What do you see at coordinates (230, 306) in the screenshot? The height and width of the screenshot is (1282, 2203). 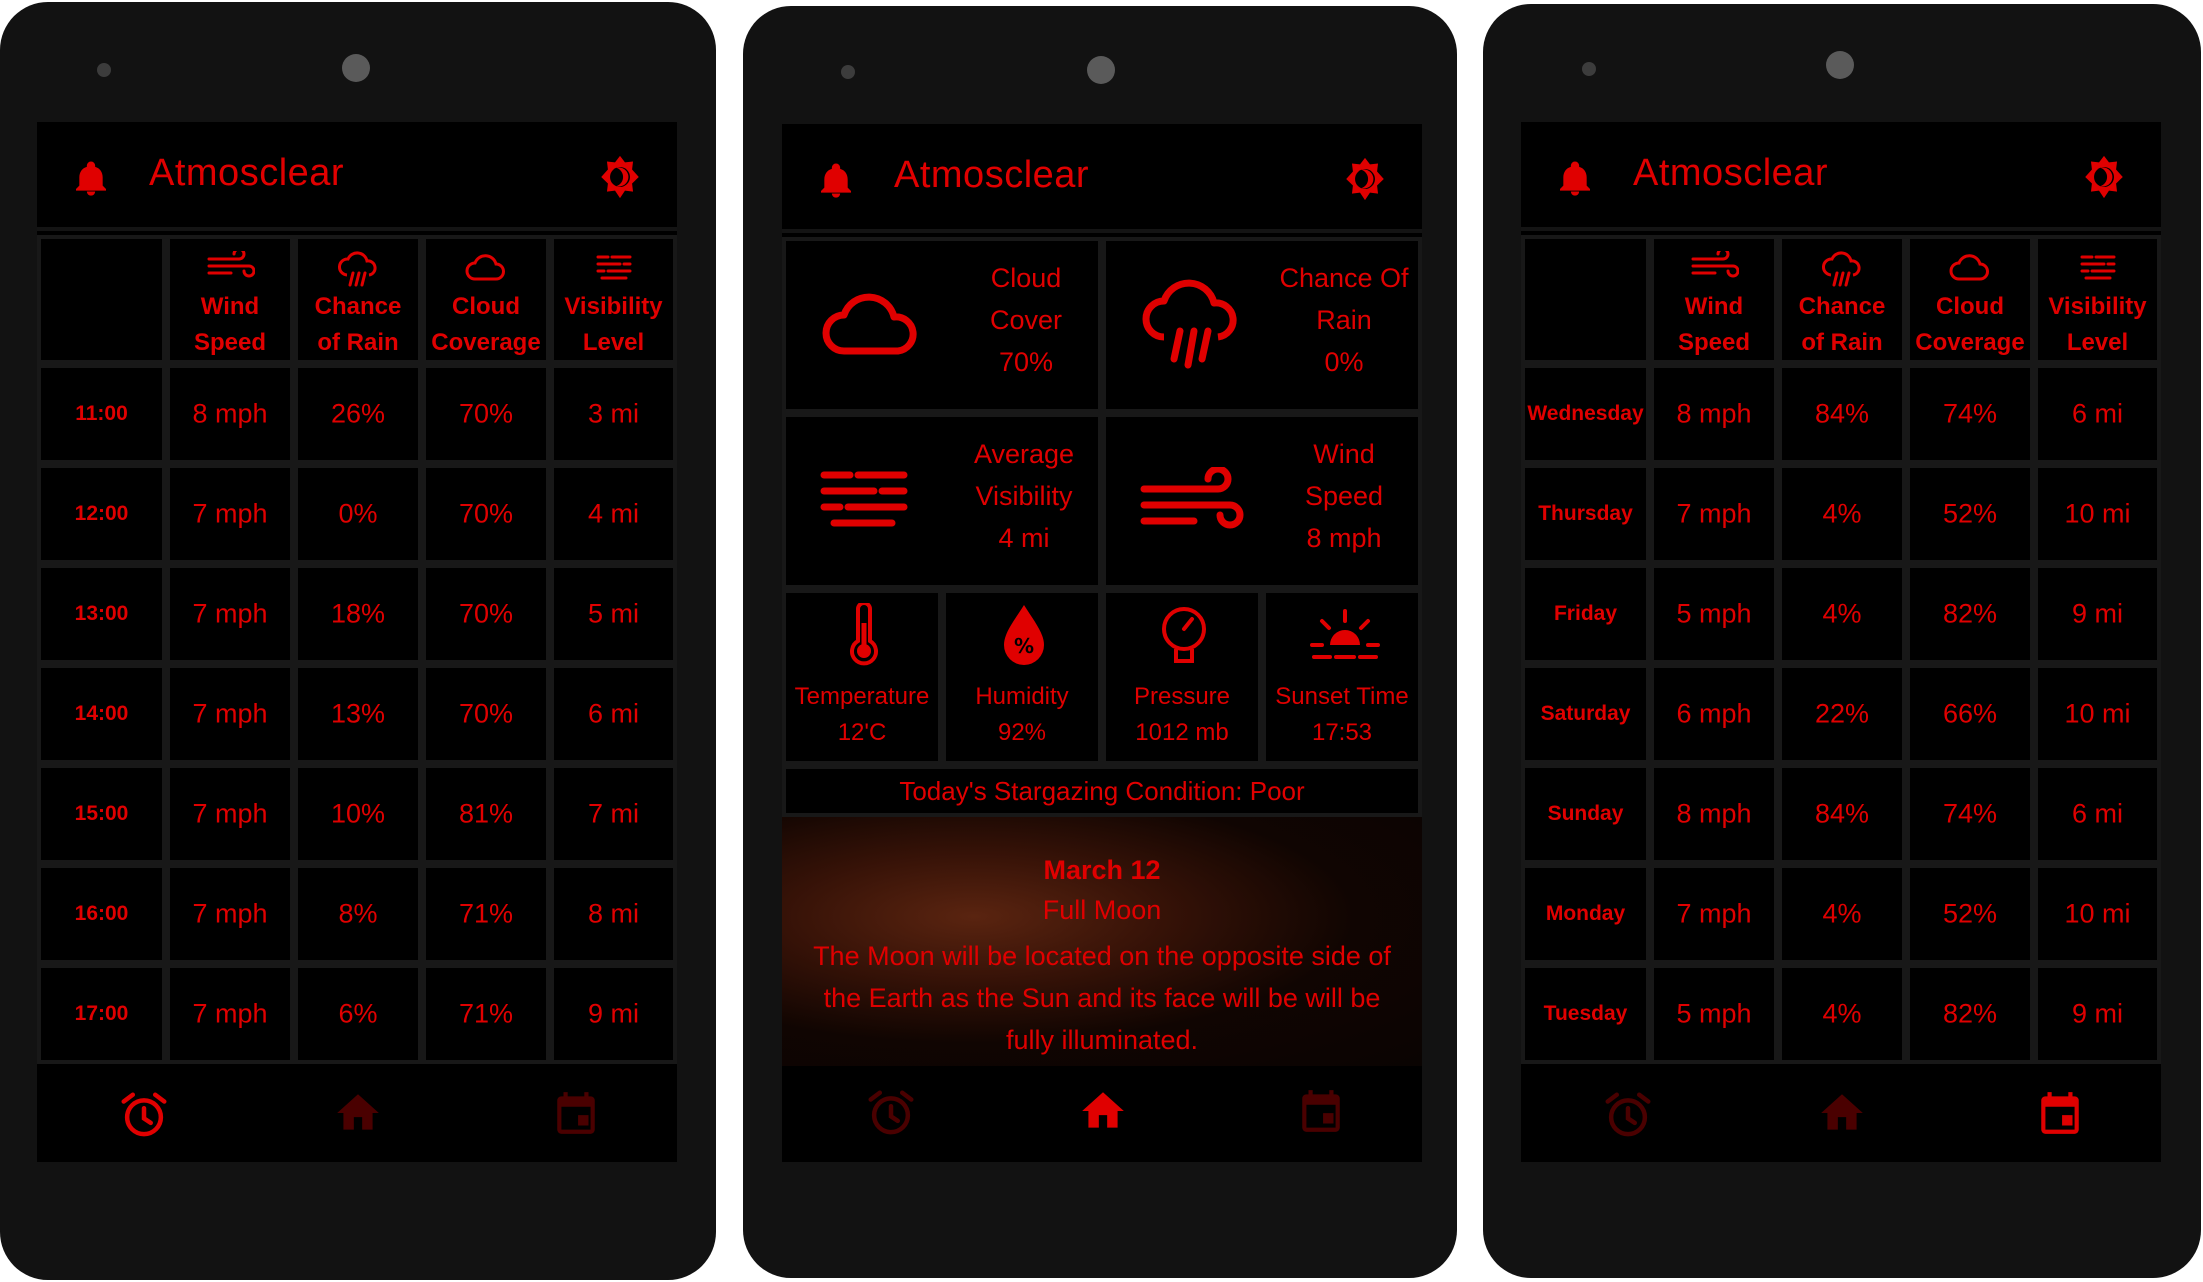 I see `header-label-line1: Wind` at bounding box center [230, 306].